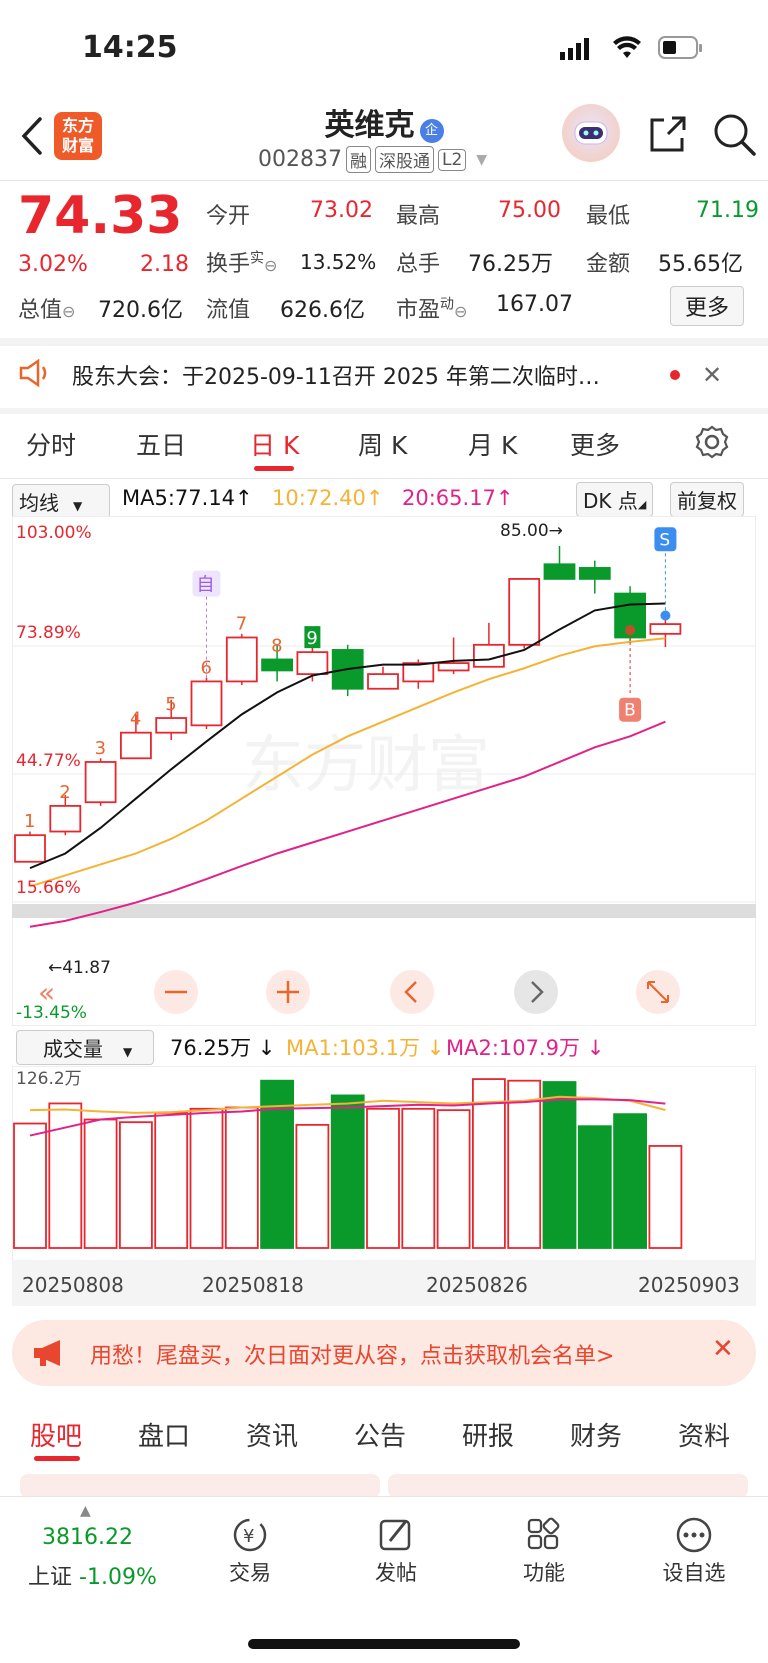 Image resolution: width=768 pixels, height=1663 pixels. Describe the element at coordinates (595, 444) in the screenshot. I see `tab-more: 更多` at that location.